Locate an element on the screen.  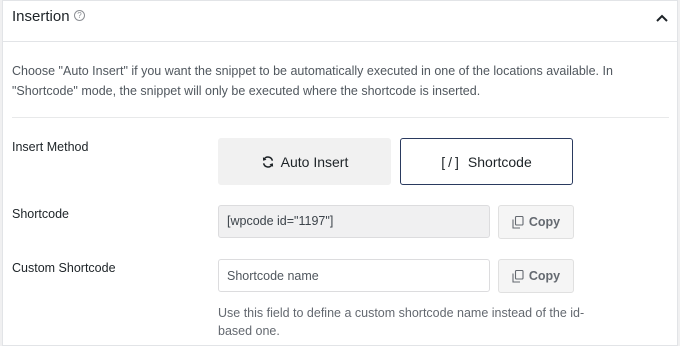
panel-header: Insertion ? is located at coordinates (340, 21).